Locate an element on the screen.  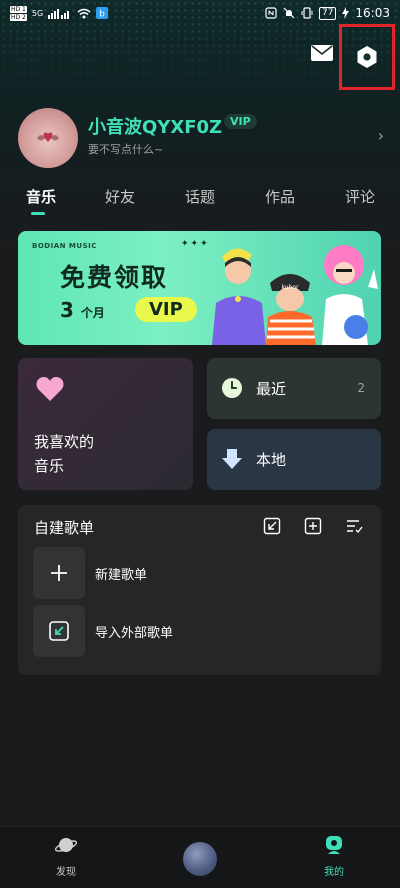
status-bar: HD 1 HD 2 5G b 77 16:03 is located at coordinates (200, 13).